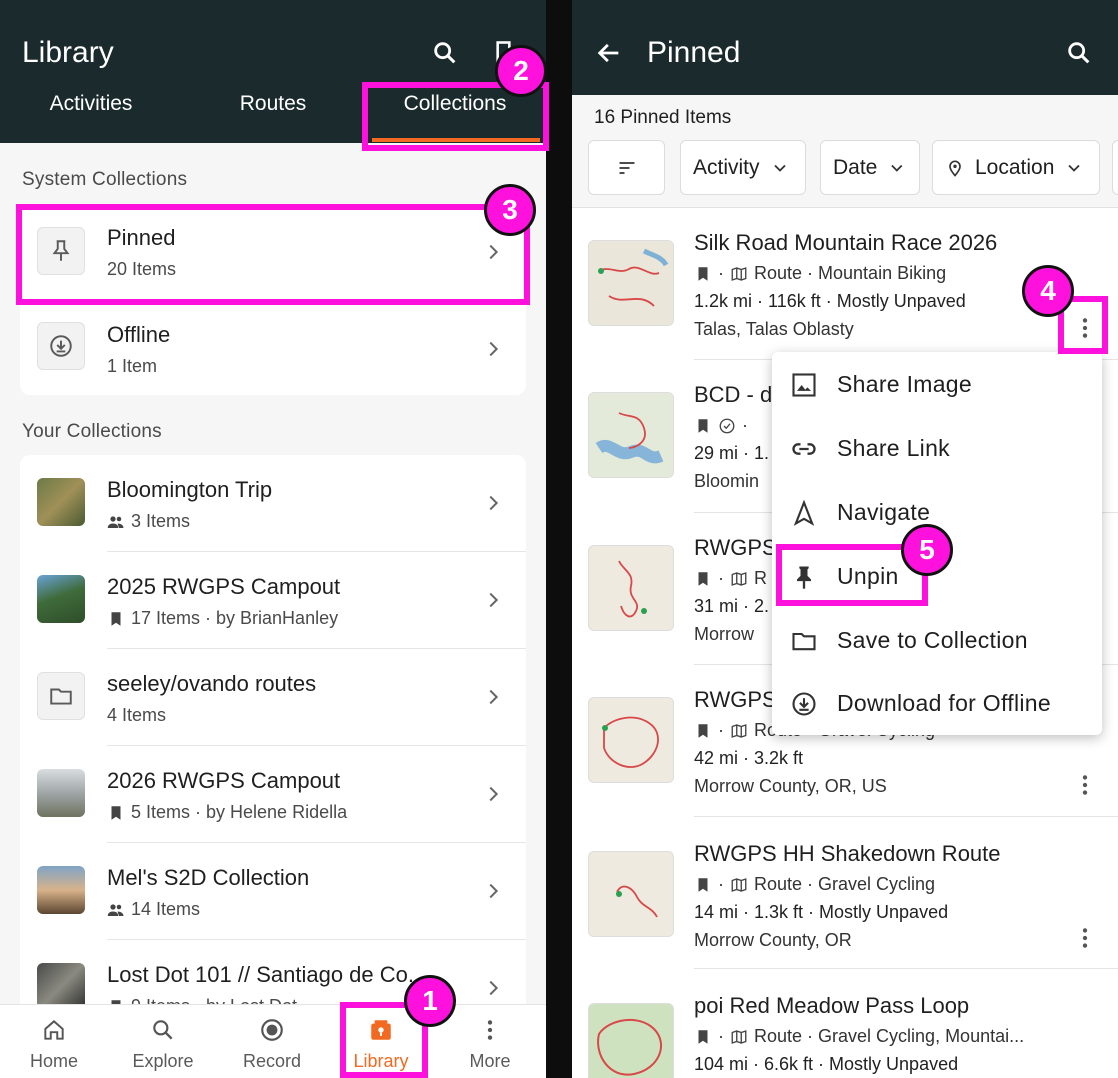  I want to click on route-title: poi Red Meadow Pass Loop, so click(832, 1005).